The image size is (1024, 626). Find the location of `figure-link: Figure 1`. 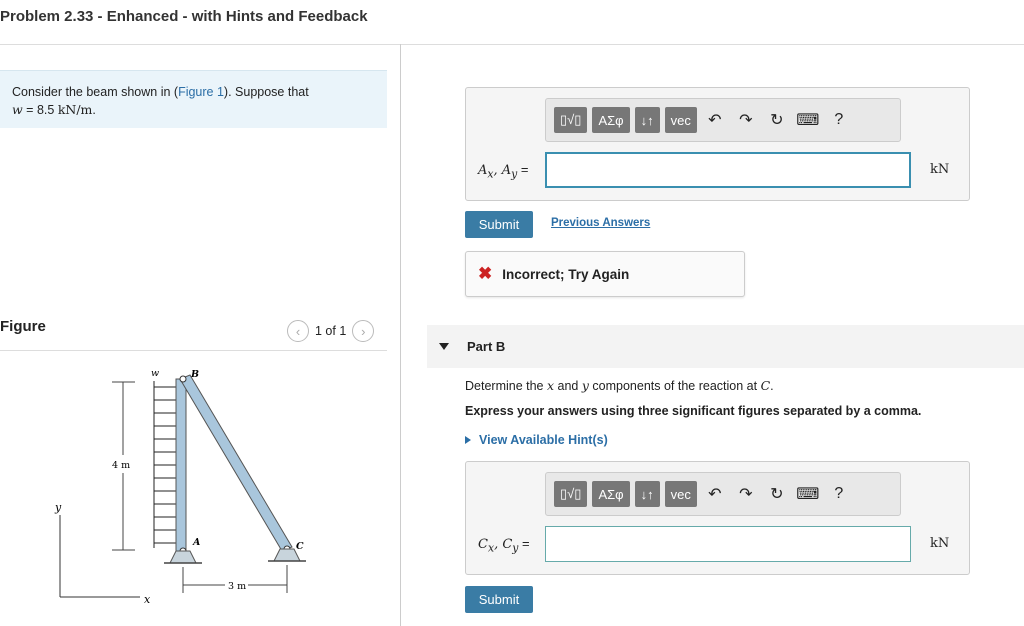

figure-link: Figure 1 is located at coordinates (201, 92).